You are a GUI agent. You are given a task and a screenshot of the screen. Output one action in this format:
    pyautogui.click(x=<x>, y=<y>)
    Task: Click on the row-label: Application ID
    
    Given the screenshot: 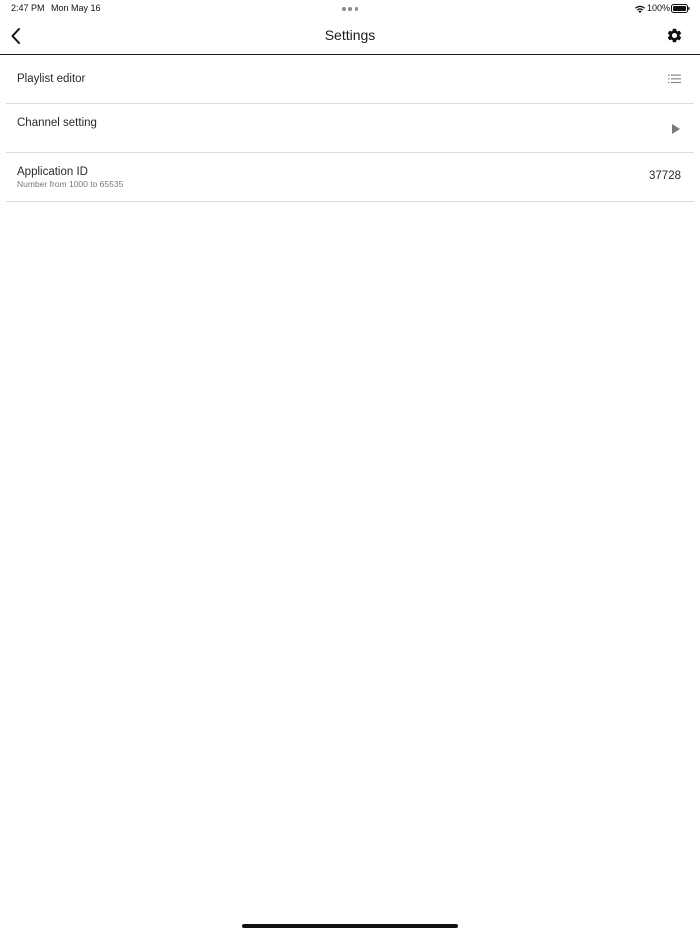 What is the action you would take?
    pyautogui.click(x=52, y=172)
    